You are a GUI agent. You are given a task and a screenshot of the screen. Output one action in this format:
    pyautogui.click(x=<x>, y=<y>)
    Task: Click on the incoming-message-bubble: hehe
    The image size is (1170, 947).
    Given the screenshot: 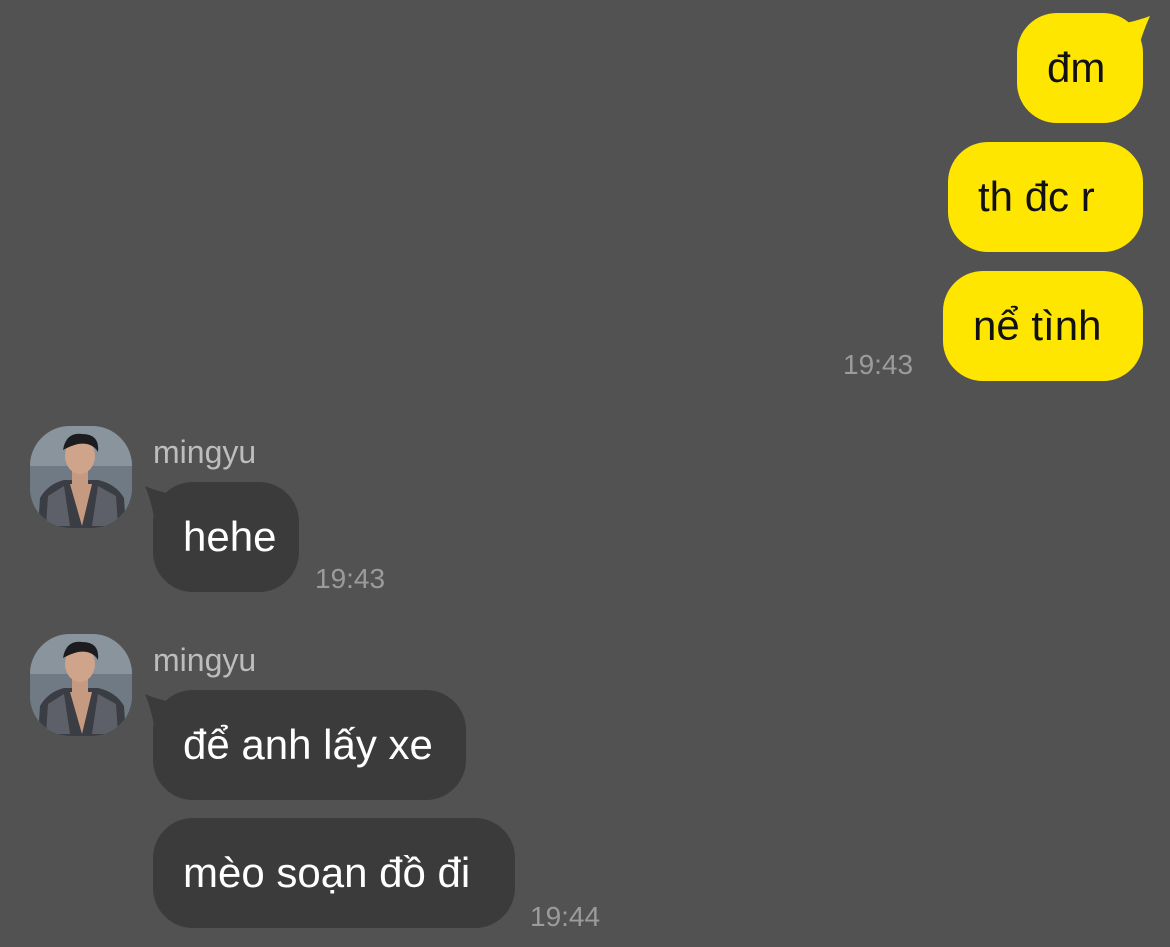 What is the action you would take?
    pyautogui.click(x=226, y=537)
    